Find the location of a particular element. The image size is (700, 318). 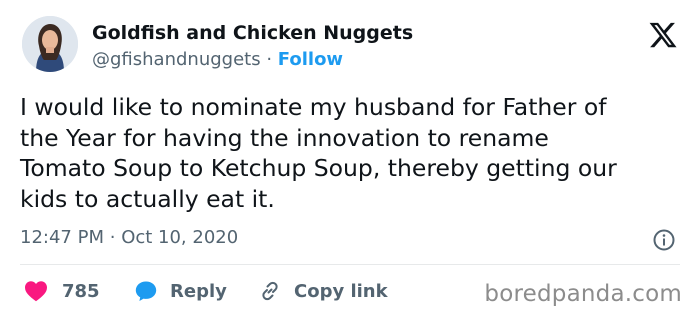

reply-button: Reply is located at coordinates (180, 291).